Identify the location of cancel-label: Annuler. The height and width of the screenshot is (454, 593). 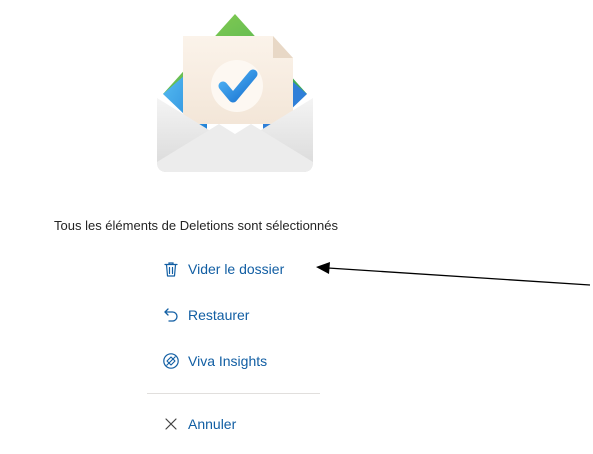
(212, 424).